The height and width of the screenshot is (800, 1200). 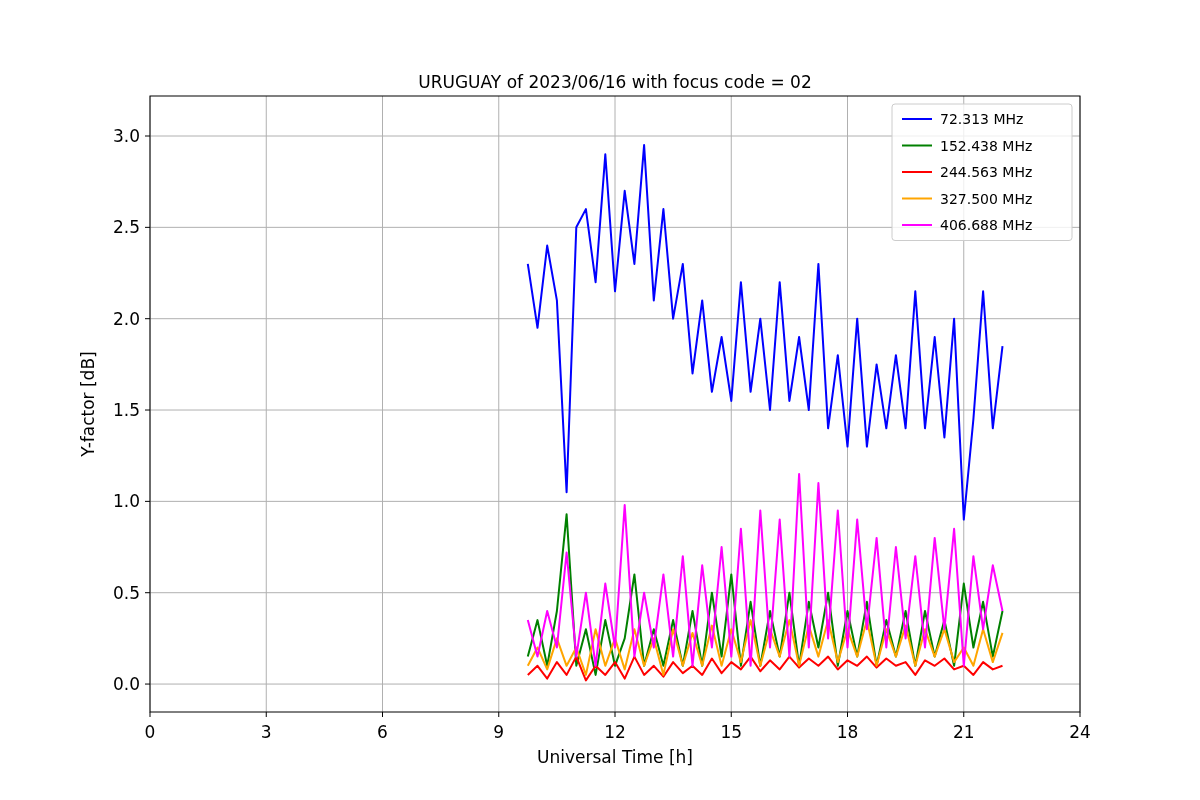 I want to click on y-tick-label: 1.5, so click(x=126, y=410).